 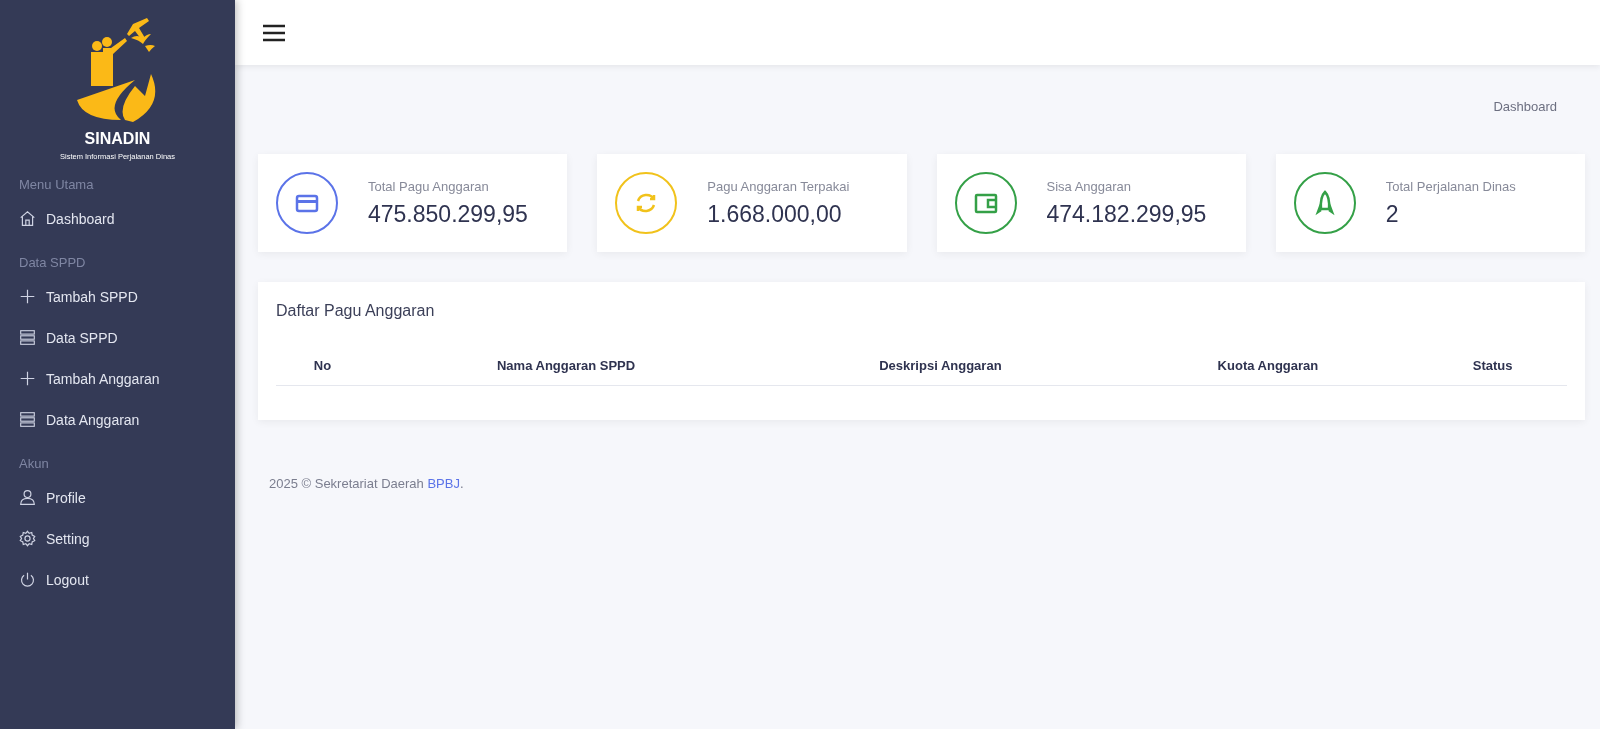 I want to click on user-icon, so click(x=27, y=497).